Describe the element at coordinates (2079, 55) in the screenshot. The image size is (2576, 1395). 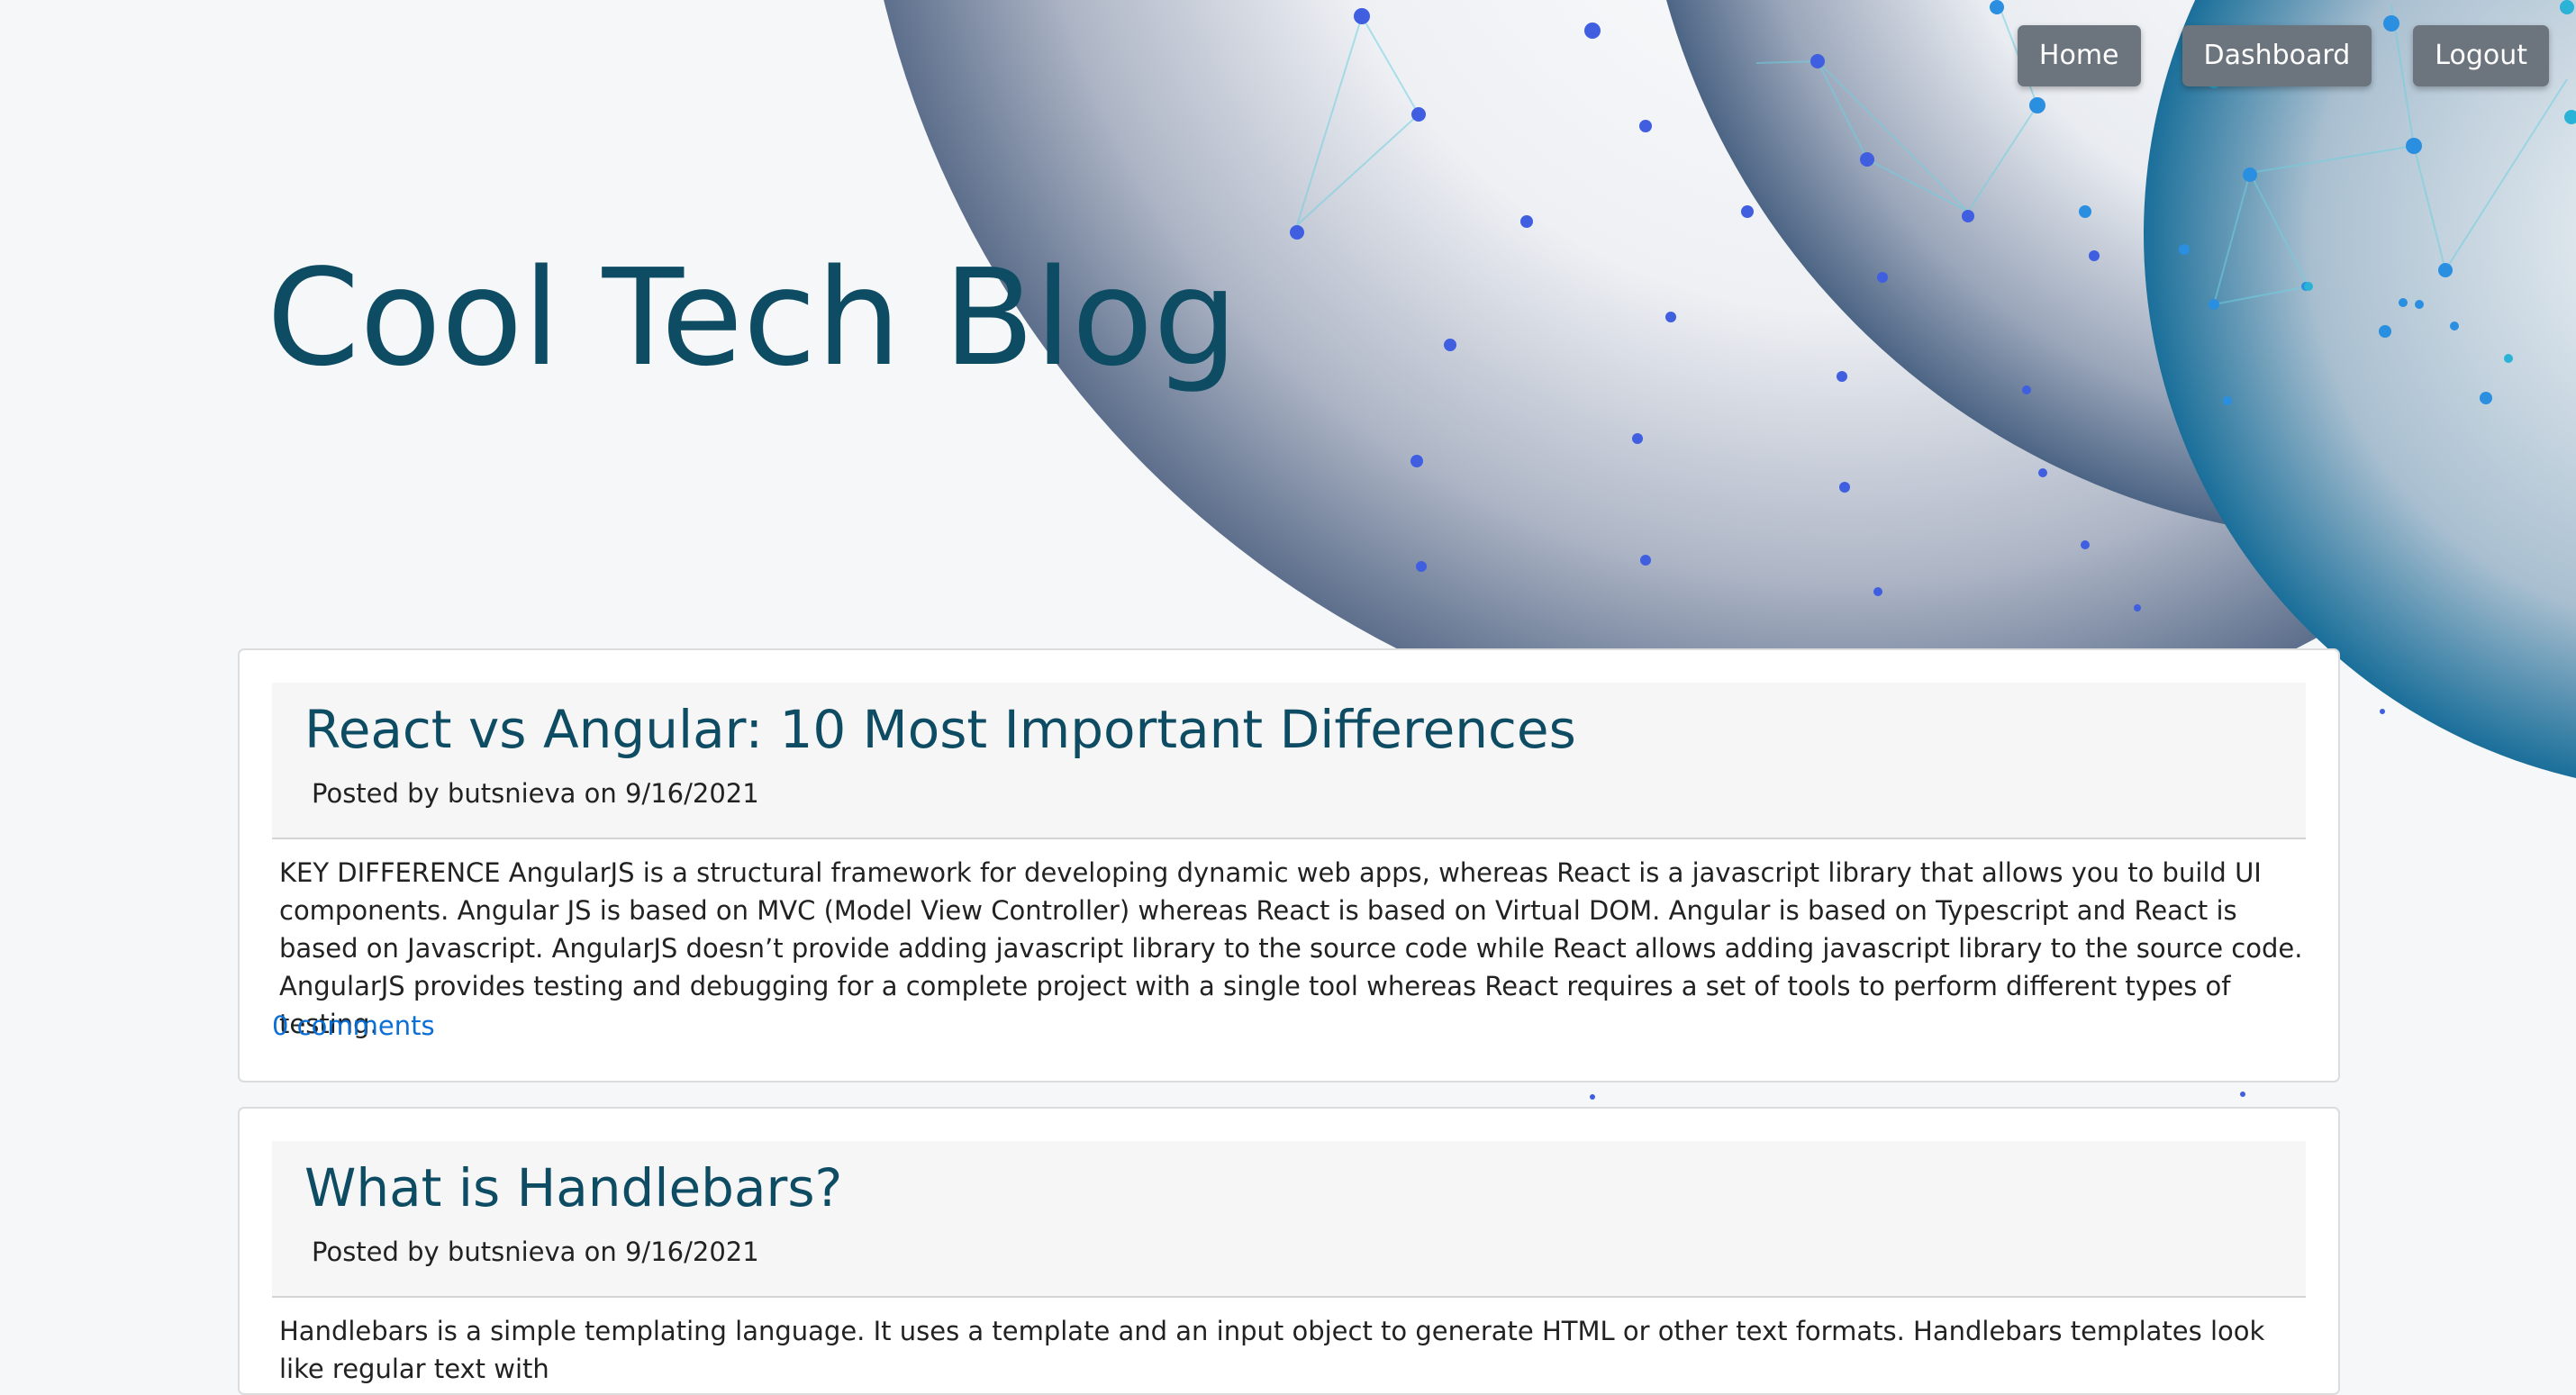
I see `home-button: Home` at that location.